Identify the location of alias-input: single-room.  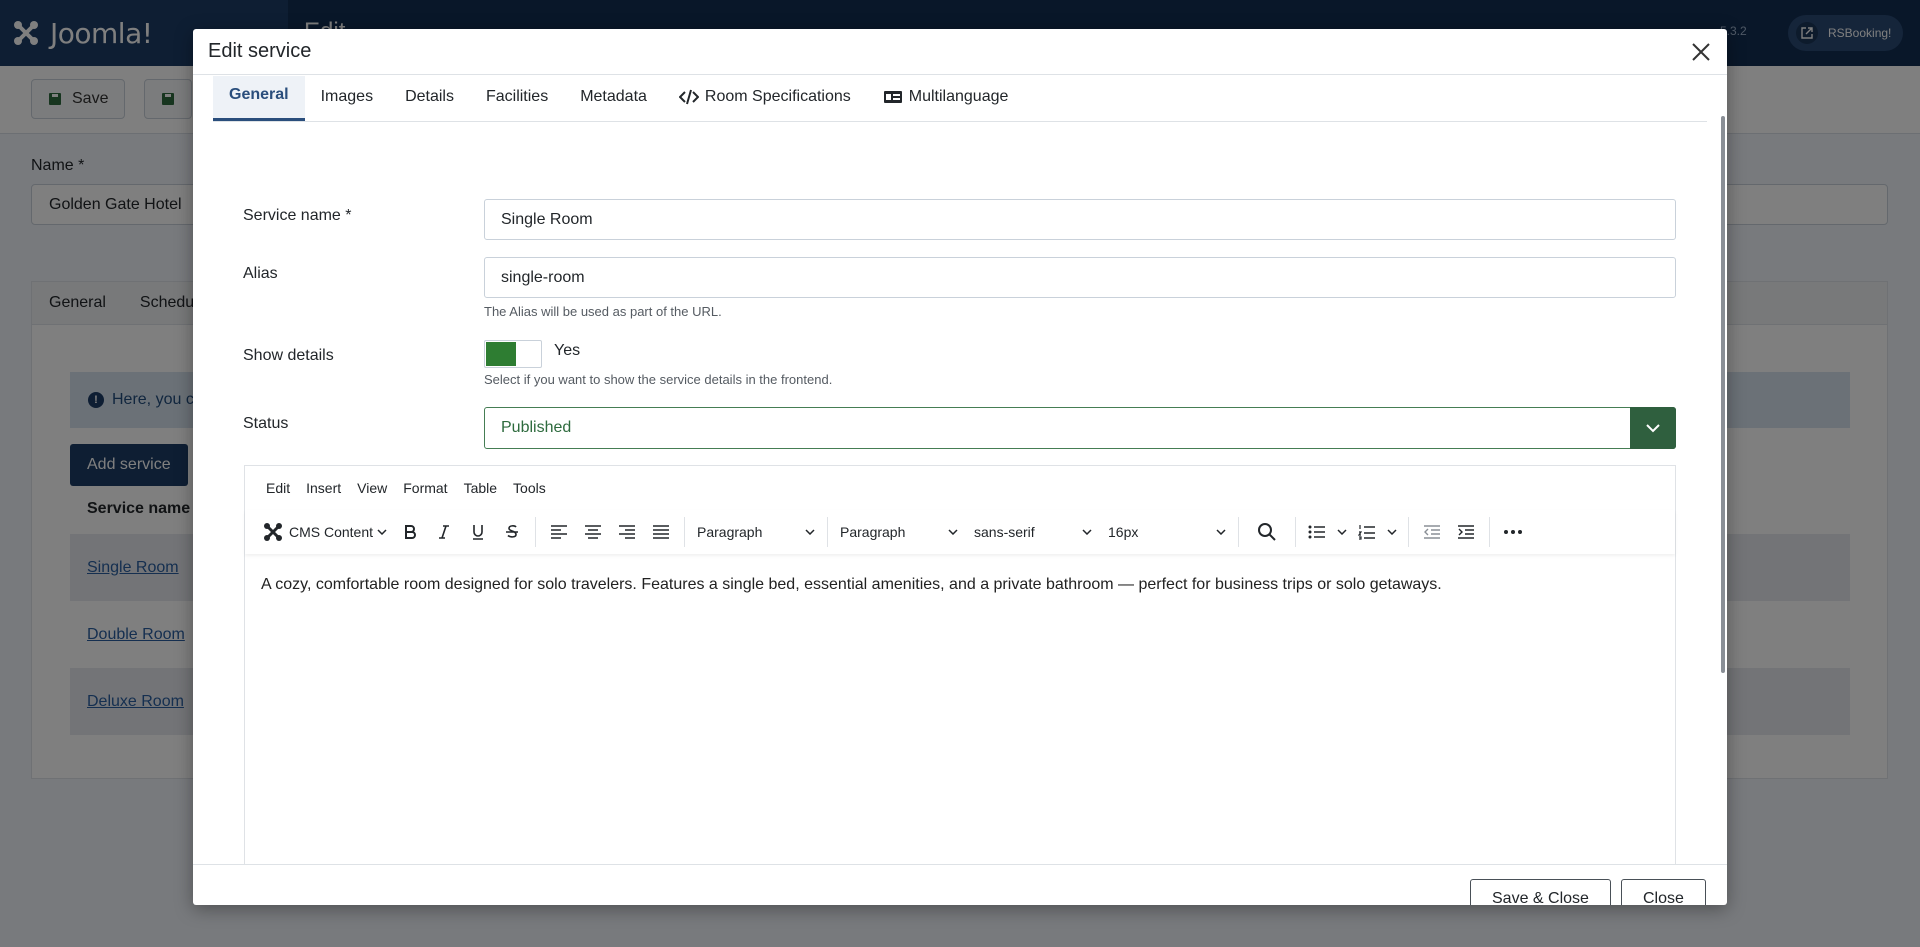
(1080, 277).